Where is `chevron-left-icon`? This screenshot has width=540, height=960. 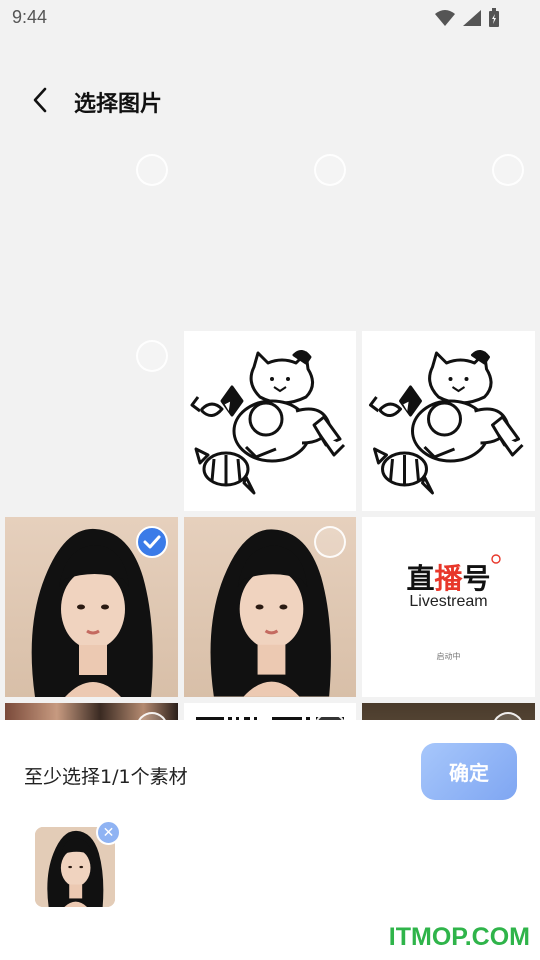
chevron-left-icon is located at coordinates (40, 100).